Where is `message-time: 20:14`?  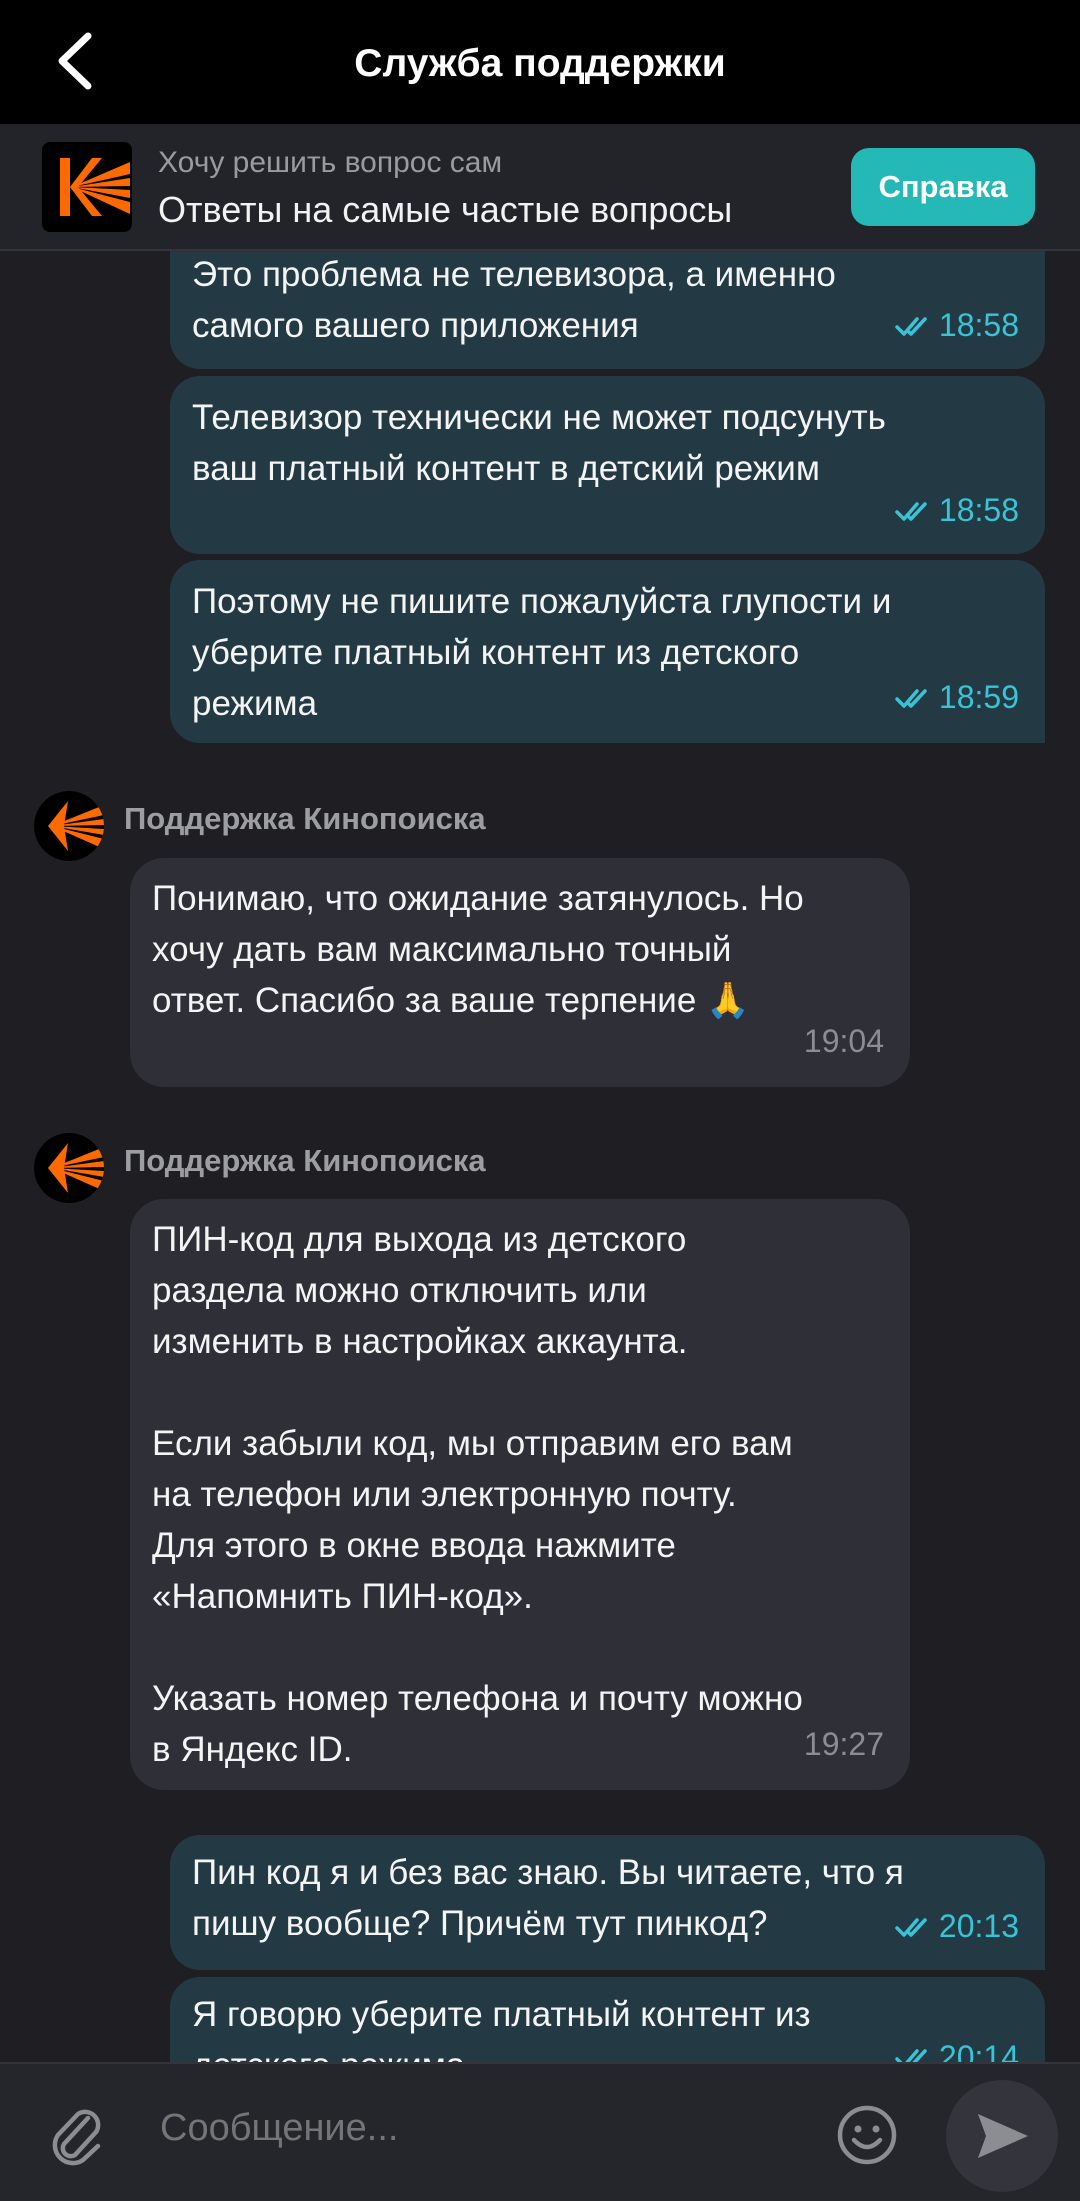
message-time: 20:14 is located at coordinates (978, 2050).